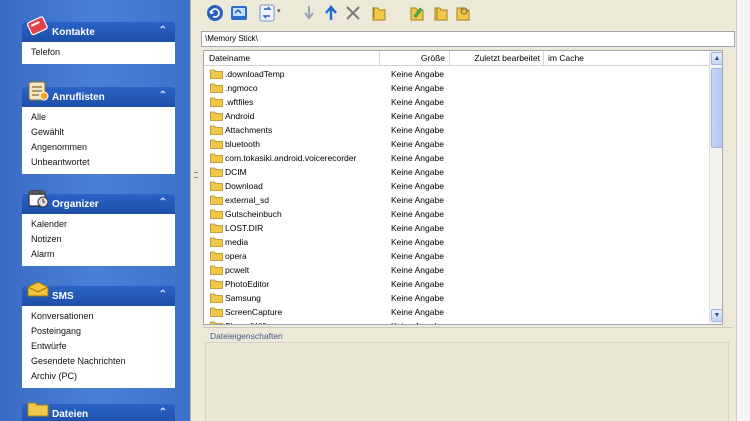 This screenshot has width=750, height=421. What do you see at coordinates (353, 13) in the screenshot?
I see `delete-icon` at bounding box center [353, 13].